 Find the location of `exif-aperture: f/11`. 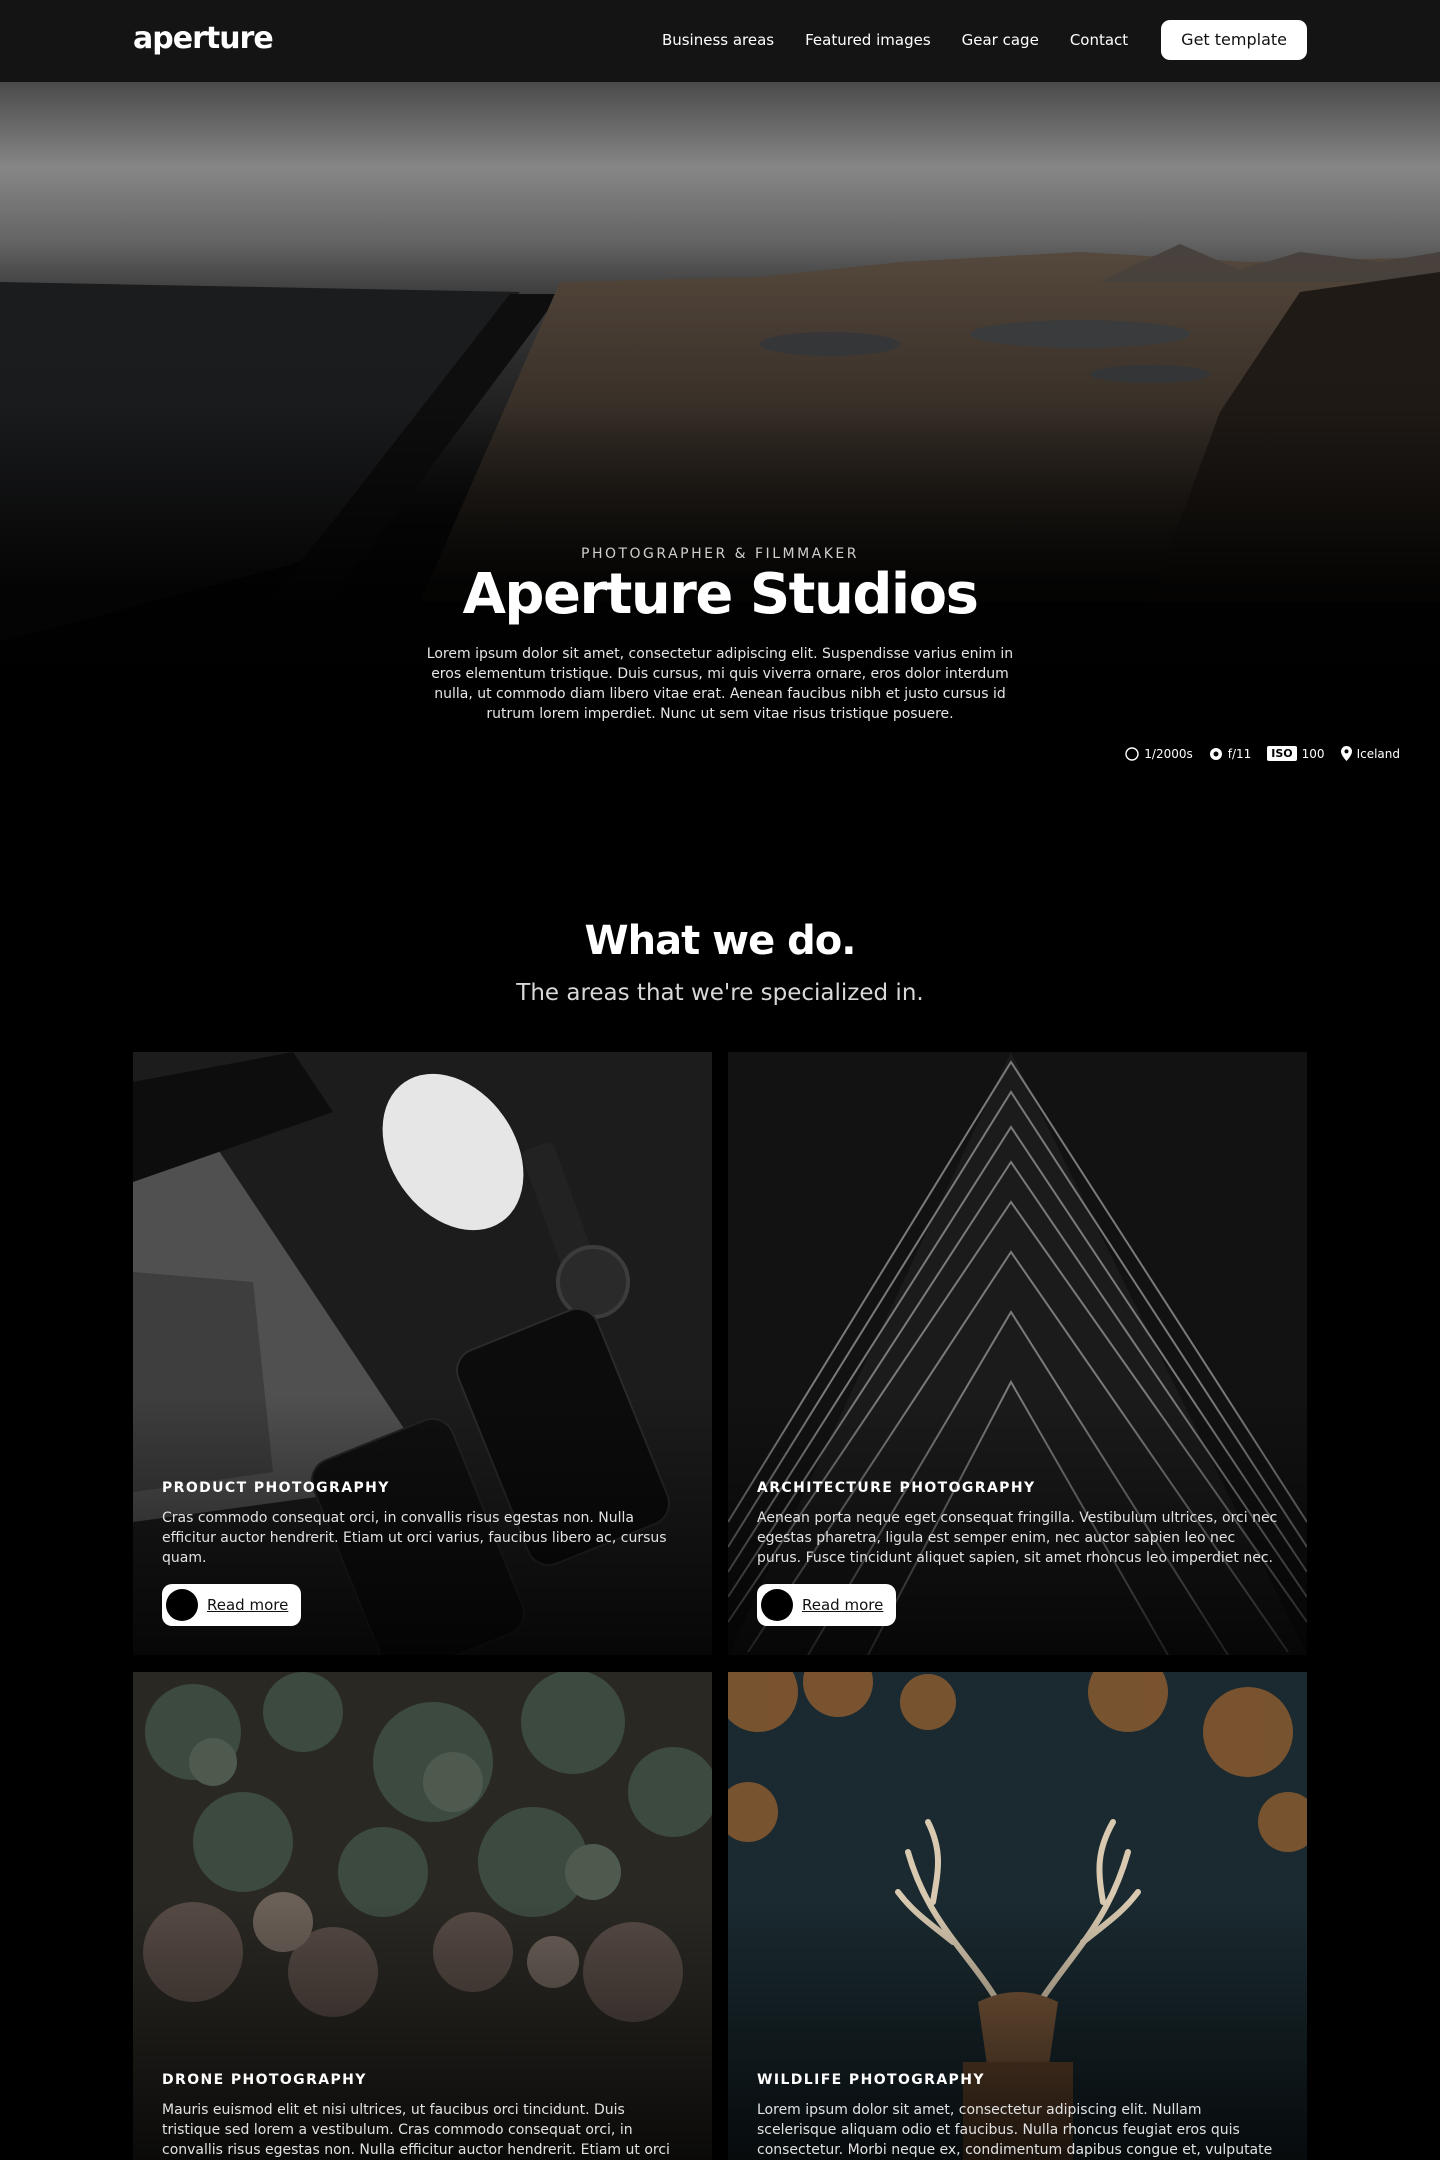

exif-aperture: f/11 is located at coordinates (1230, 753).